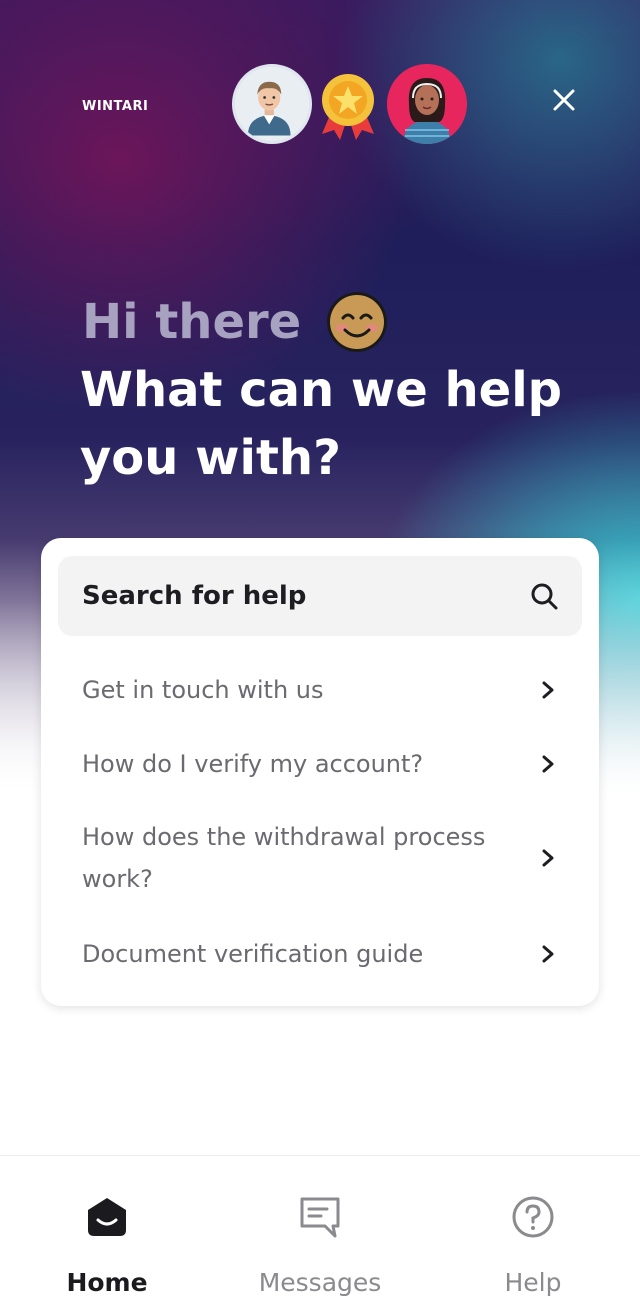  I want to click on tab-messages: Messages, so click(320, 1236).